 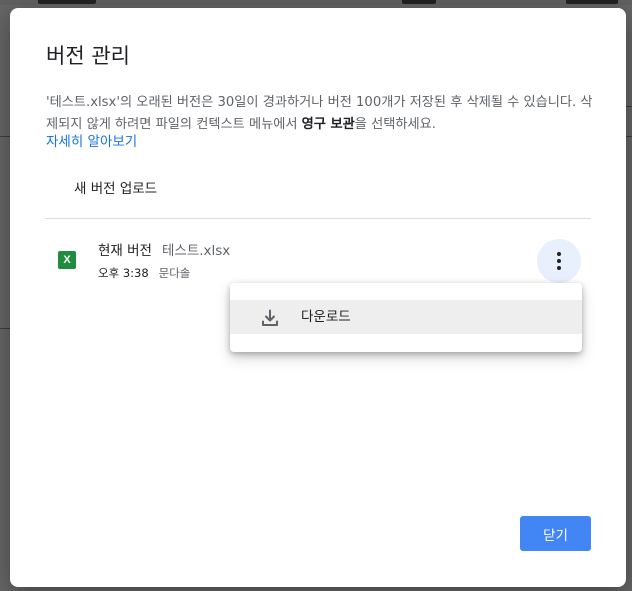 I want to click on sheets-file-icon: X, so click(x=67, y=260).